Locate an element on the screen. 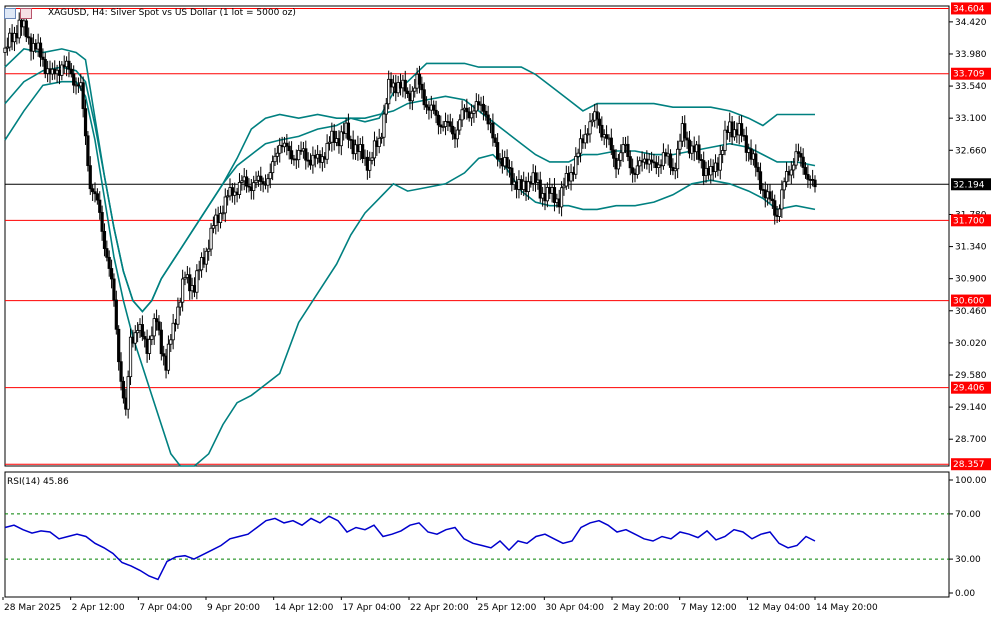 This screenshot has width=1000, height=623. x-axis-label: 7 May 12:00 is located at coordinates (709, 608).